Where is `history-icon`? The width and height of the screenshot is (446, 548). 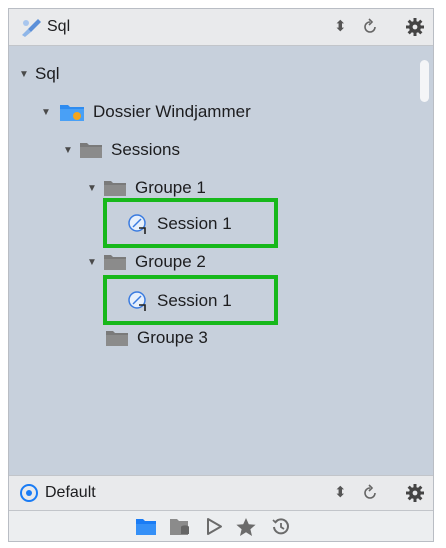 history-icon is located at coordinates (281, 527).